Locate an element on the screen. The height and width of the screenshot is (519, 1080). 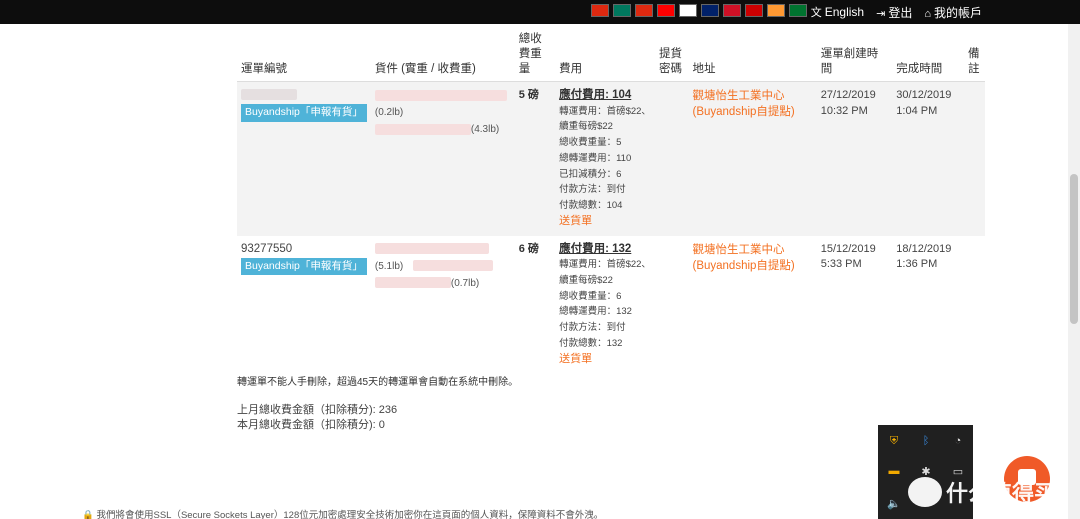
taiwan-flag is located at coordinates (666, 10).